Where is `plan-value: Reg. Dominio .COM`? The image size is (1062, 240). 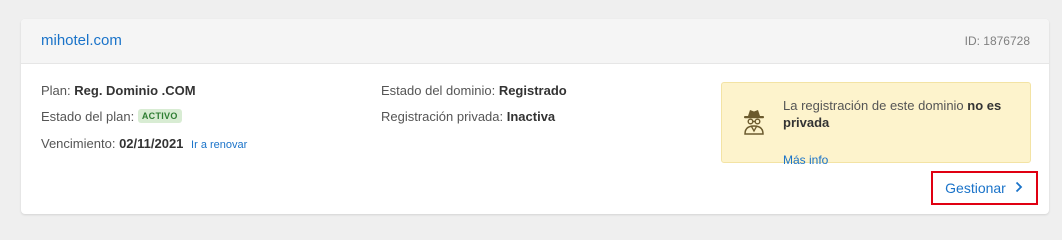 plan-value: Reg. Dominio .COM is located at coordinates (135, 90).